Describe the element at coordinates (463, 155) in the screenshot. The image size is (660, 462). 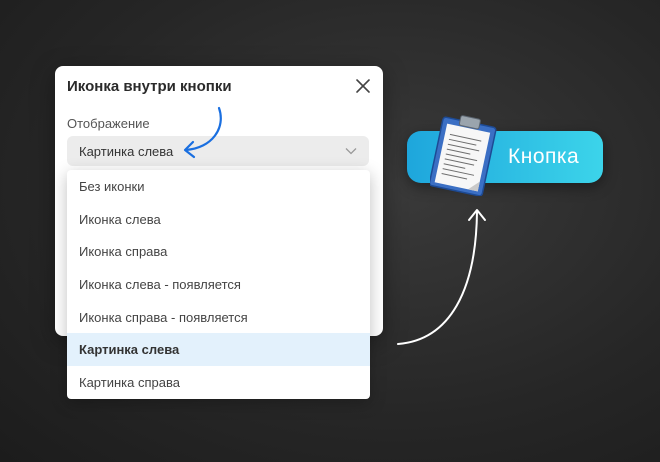
I see `clipboard-document-icon` at that location.